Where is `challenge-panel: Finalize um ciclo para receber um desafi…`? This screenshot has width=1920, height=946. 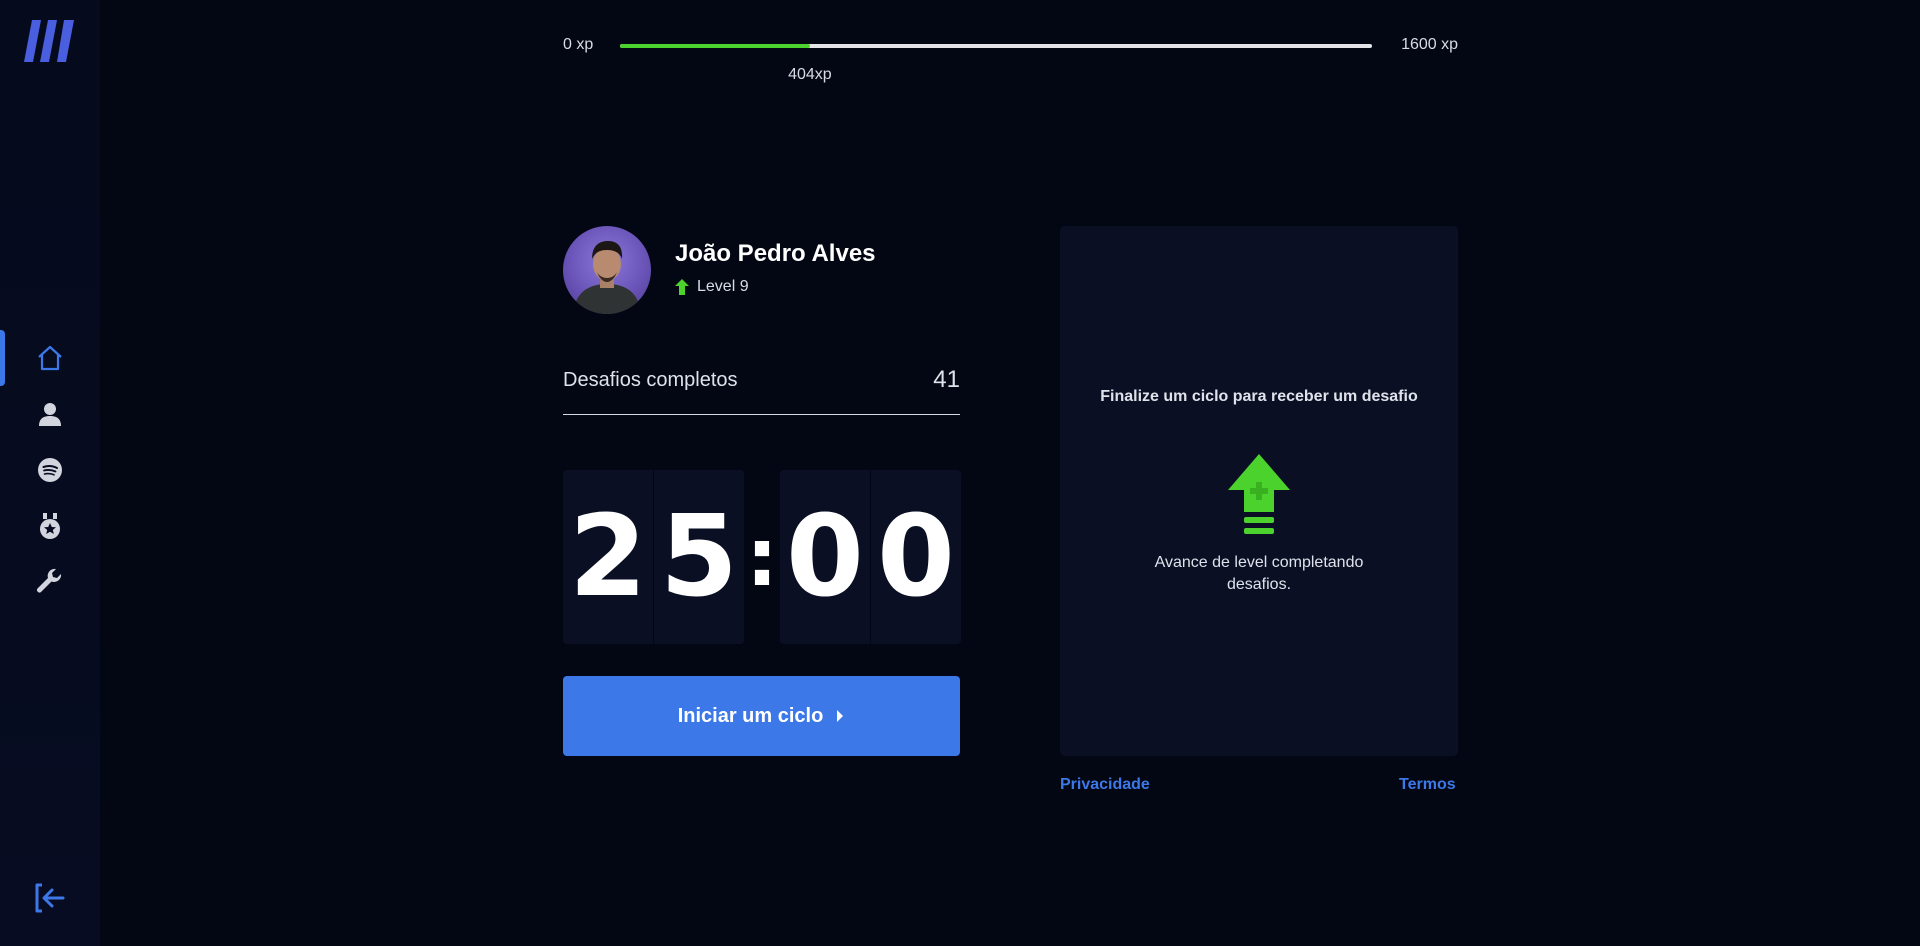 challenge-panel: Finalize um ciclo para receber um desafi… is located at coordinates (1259, 491).